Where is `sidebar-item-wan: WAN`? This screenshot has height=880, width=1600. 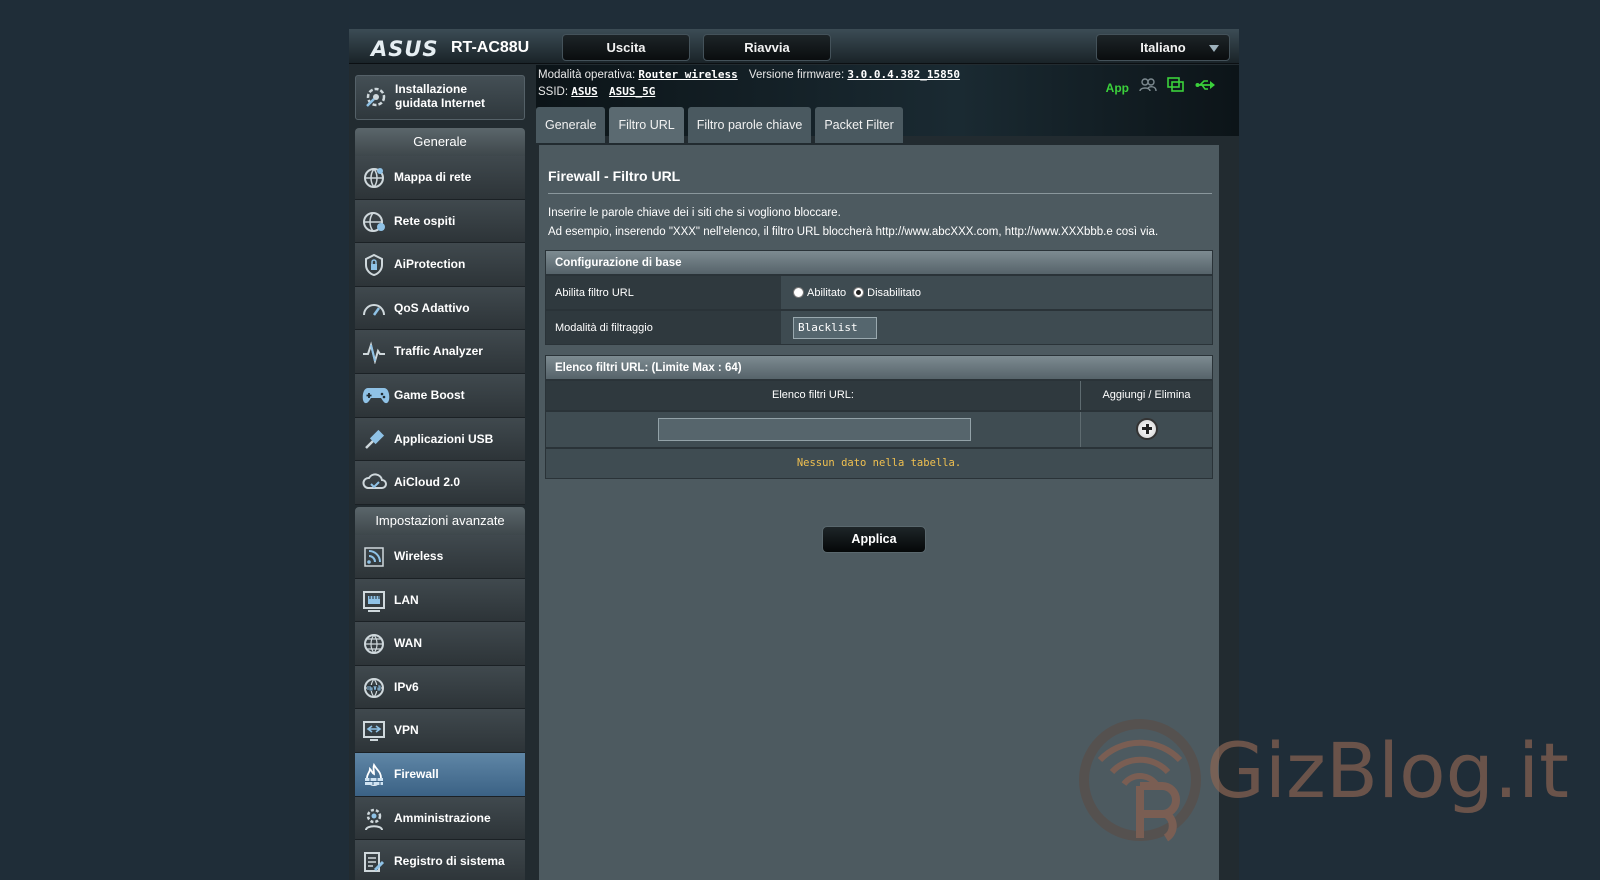 sidebar-item-wan: WAN is located at coordinates (440, 644).